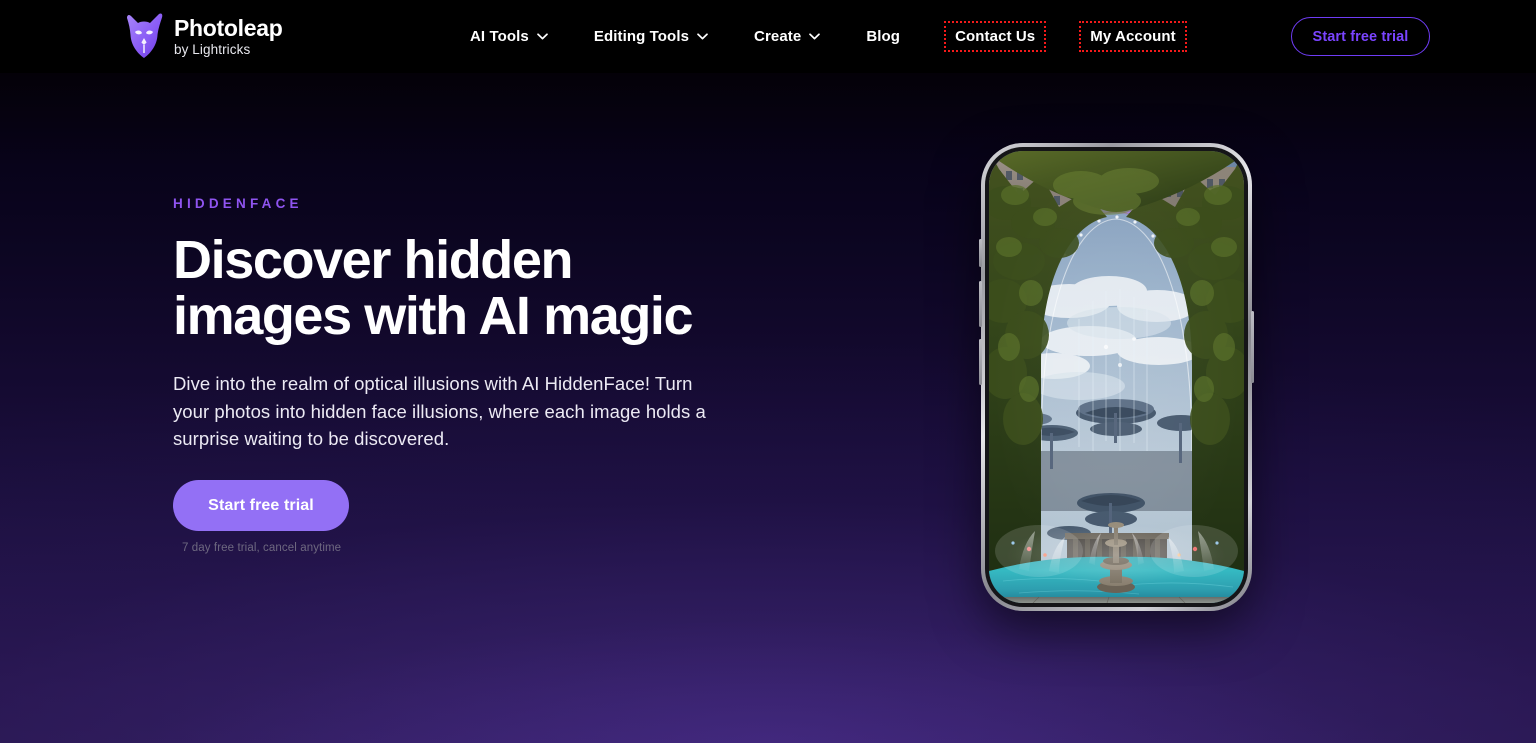 The height and width of the screenshot is (743, 1536). What do you see at coordinates (238, 203) in the screenshot?
I see `hero-eyebrow: HiddenFace` at bounding box center [238, 203].